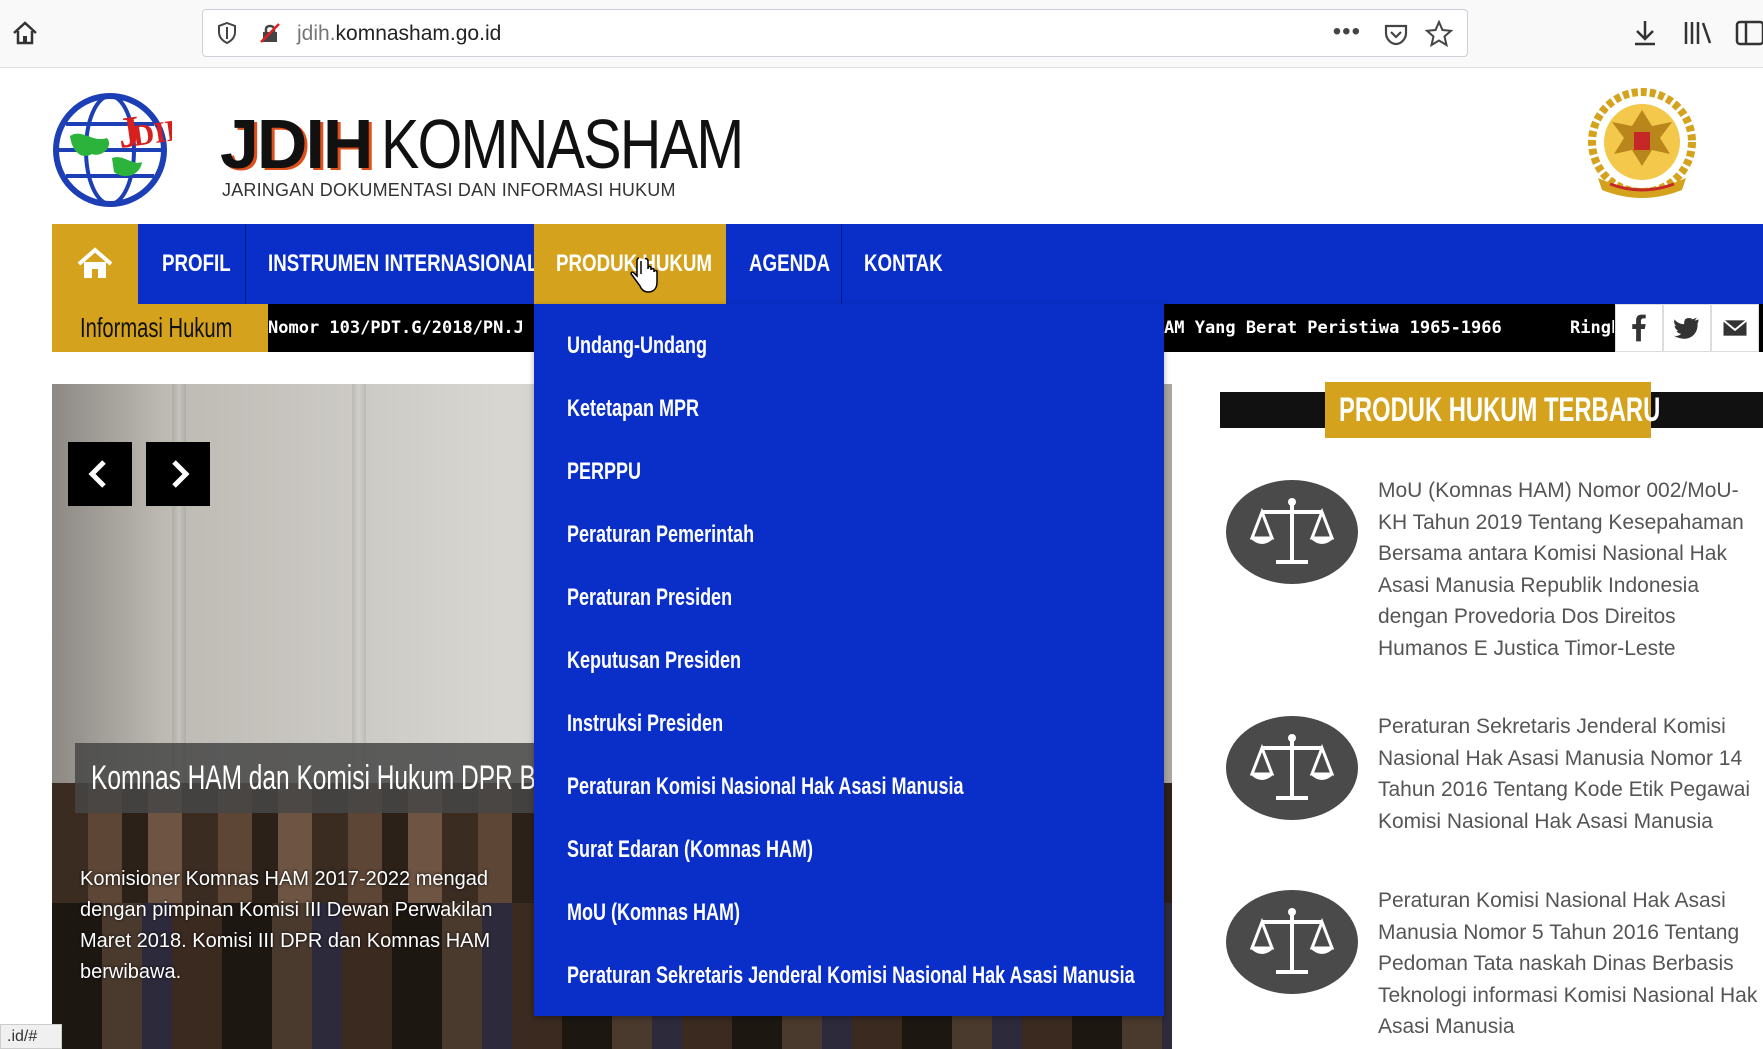  What do you see at coordinates (156, 327) in the screenshot?
I see `ticker-label-text: Informasi Hukum` at bounding box center [156, 327].